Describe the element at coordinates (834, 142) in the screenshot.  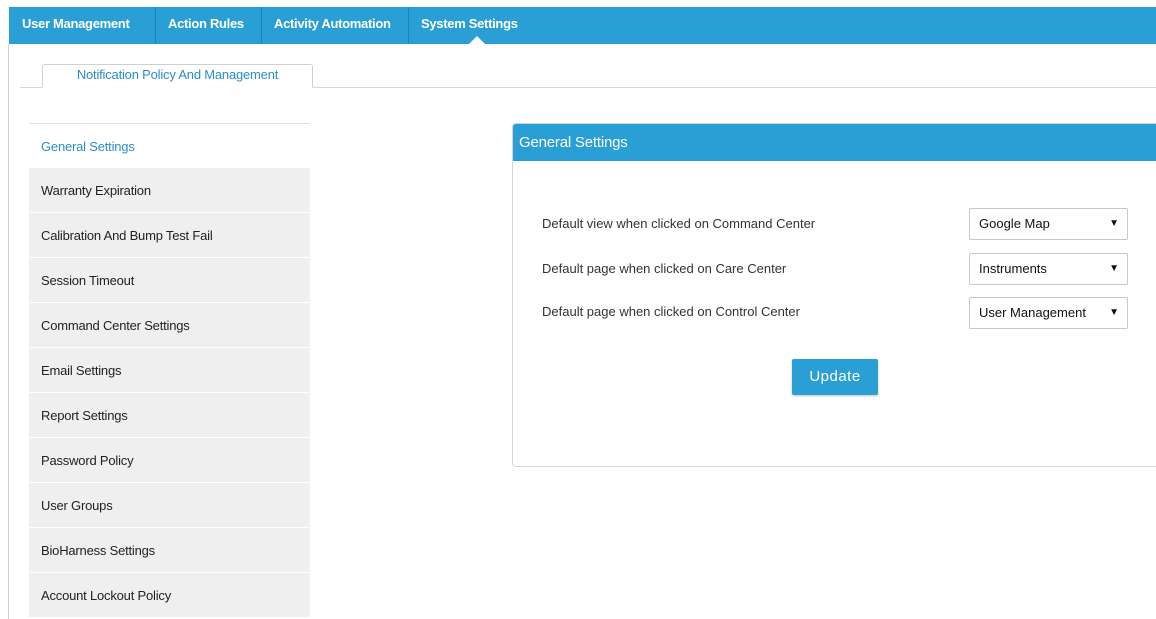
I see `panel-title: General Settings` at that location.